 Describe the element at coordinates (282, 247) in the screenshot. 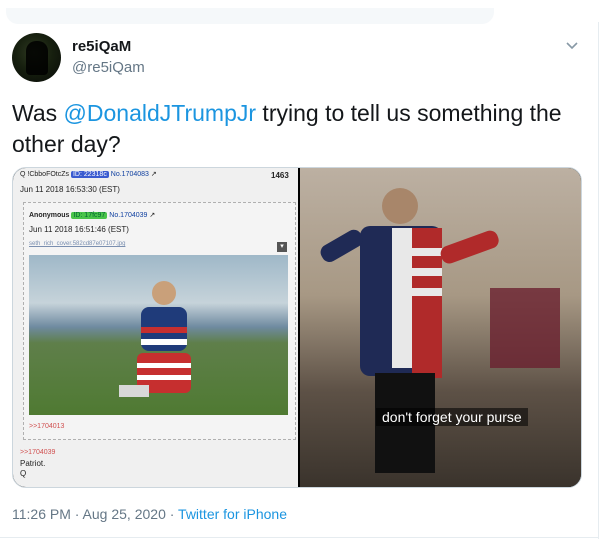

I see `download-icon: ▾` at that location.